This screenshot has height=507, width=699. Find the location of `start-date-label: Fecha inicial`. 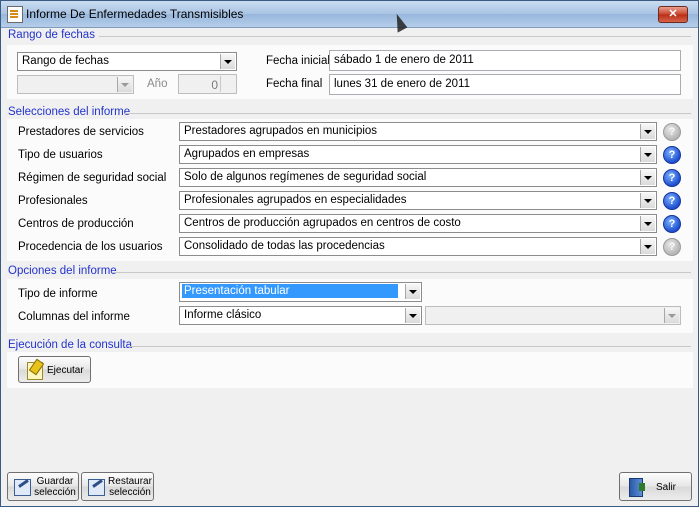

start-date-label: Fecha inicial is located at coordinates (298, 61).